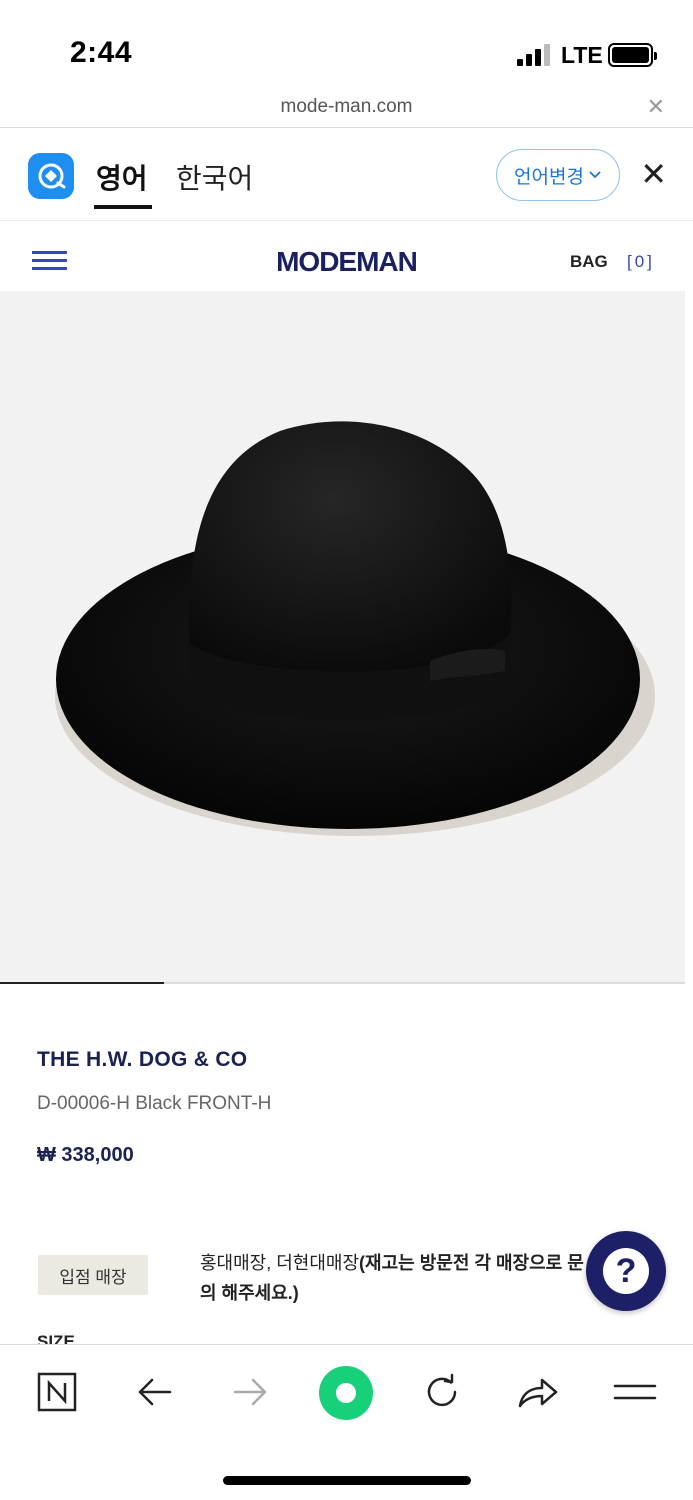 The width and height of the screenshot is (693, 1500). Describe the element at coordinates (442, 1392) in the screenshot. I see `reload-icon` at that location.